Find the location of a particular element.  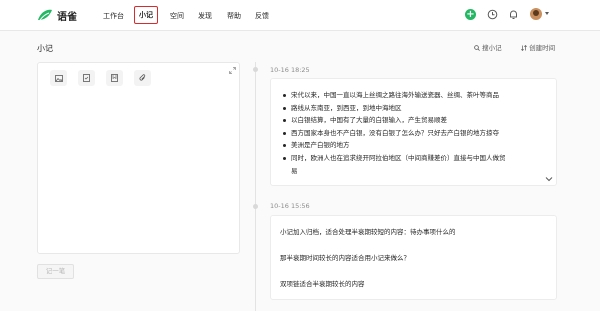

list-item-continuation: 易 is located at coordinates (294, 170).